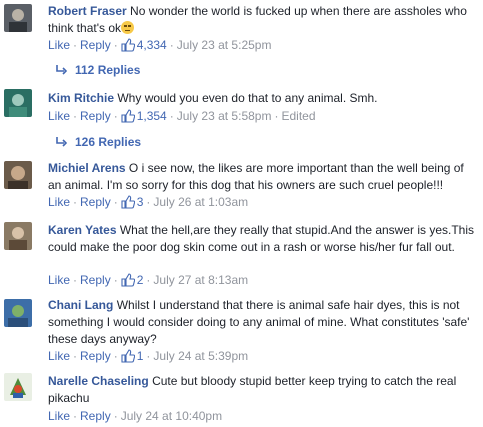 This screenshot has width=483, height=427. Describe the element at coordinates (152, 116) in the screenshot. I see `like-count: 1,354` at that location.